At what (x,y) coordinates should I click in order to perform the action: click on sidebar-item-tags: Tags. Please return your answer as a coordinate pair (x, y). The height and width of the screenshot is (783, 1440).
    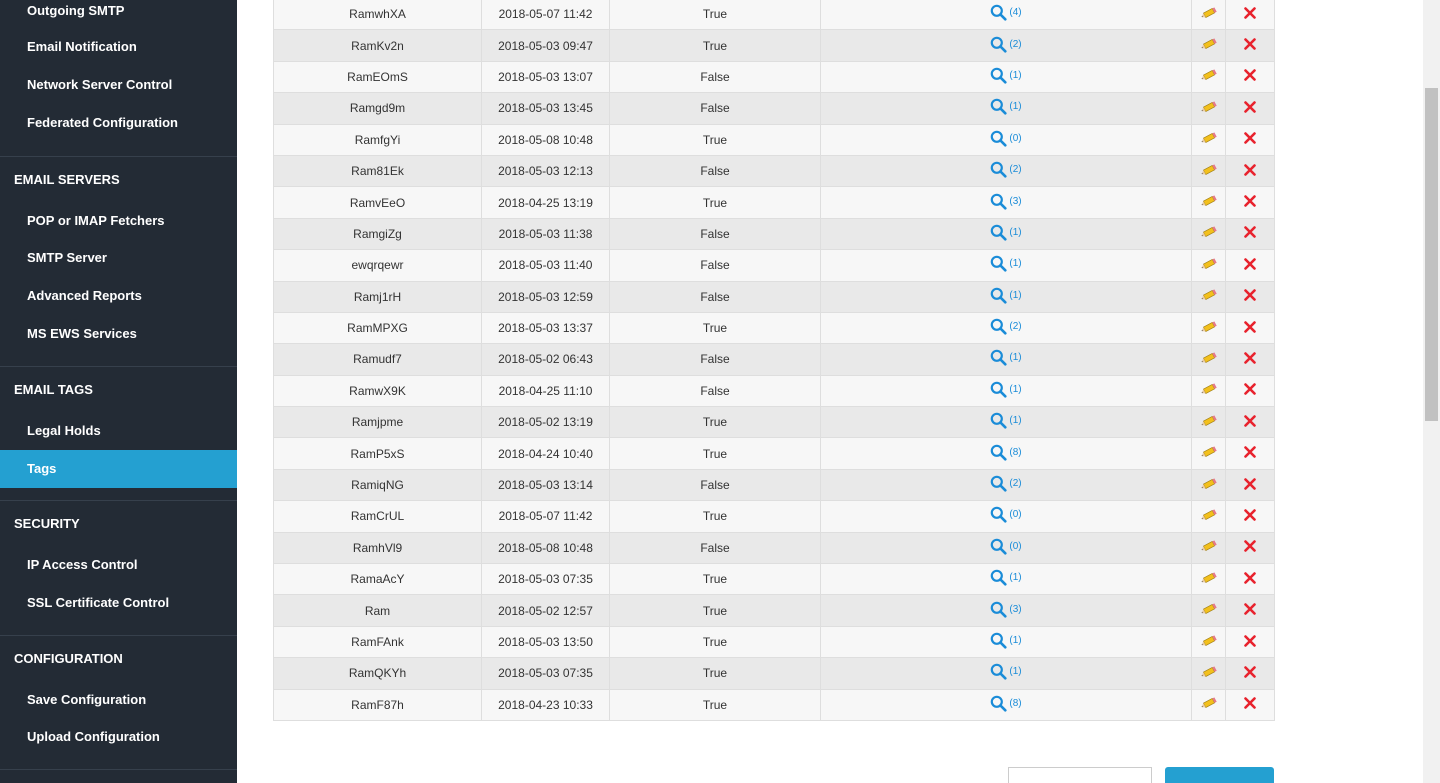
    Looking at the image, I should click on (118, 469).